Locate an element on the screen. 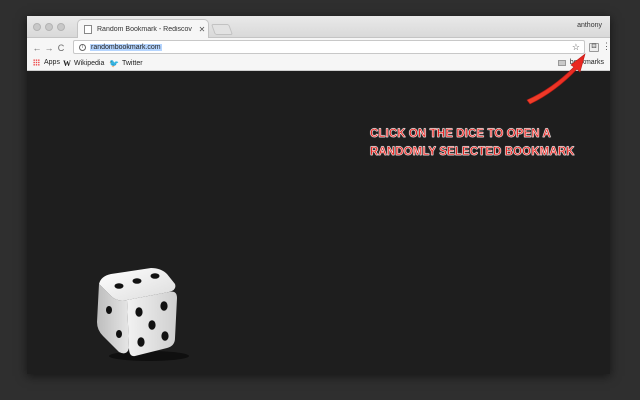  tab-strip: Random Bookmark - Rediscov ✕ anthony is located at coordinates (318, 27).